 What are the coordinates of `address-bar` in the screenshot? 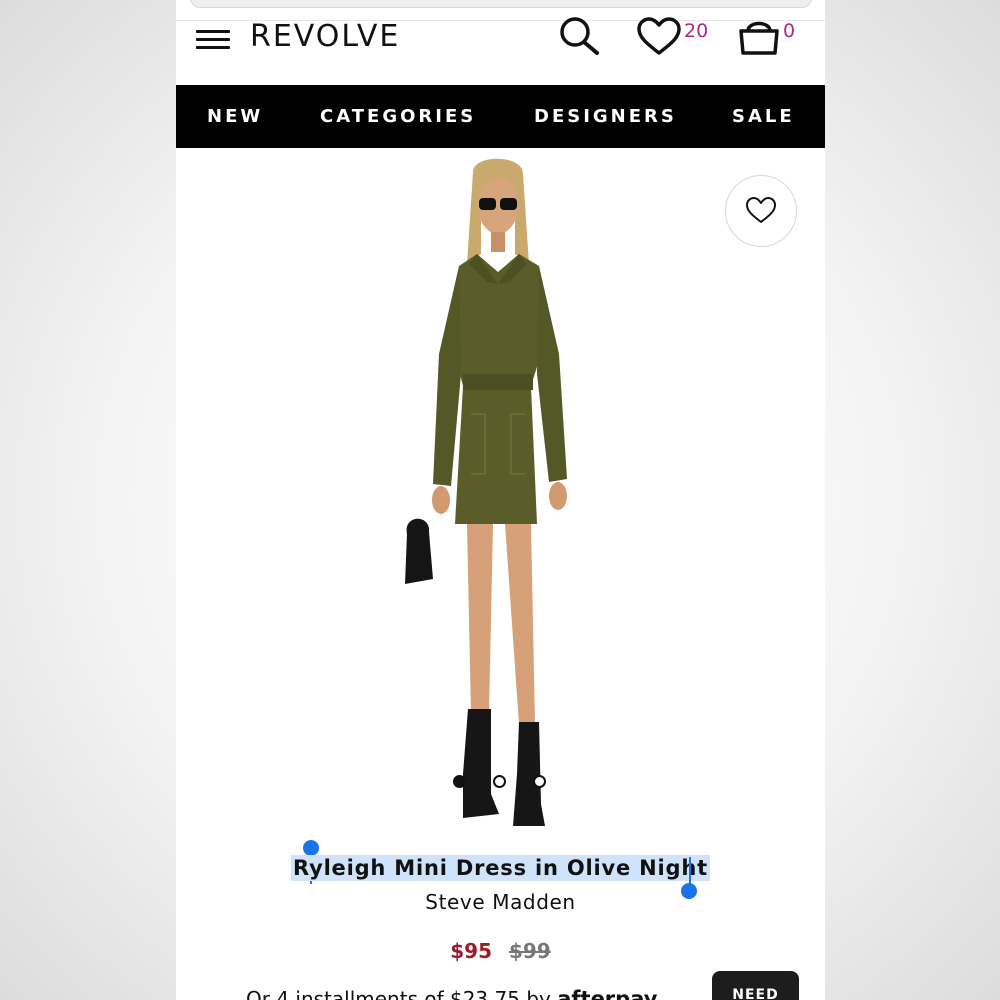 It's located at (501, 4).